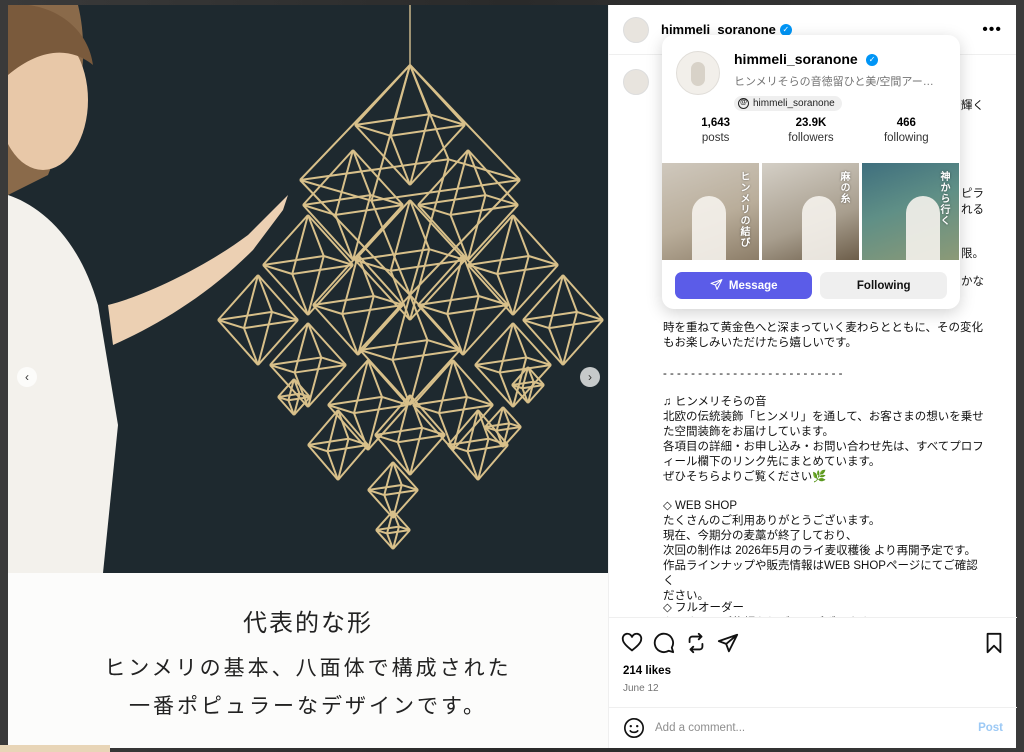 This screenshot has height=752, width=1024. I want to click on image-caption-line: 一番ポピュラーなデザインです。, so click(308, 706).